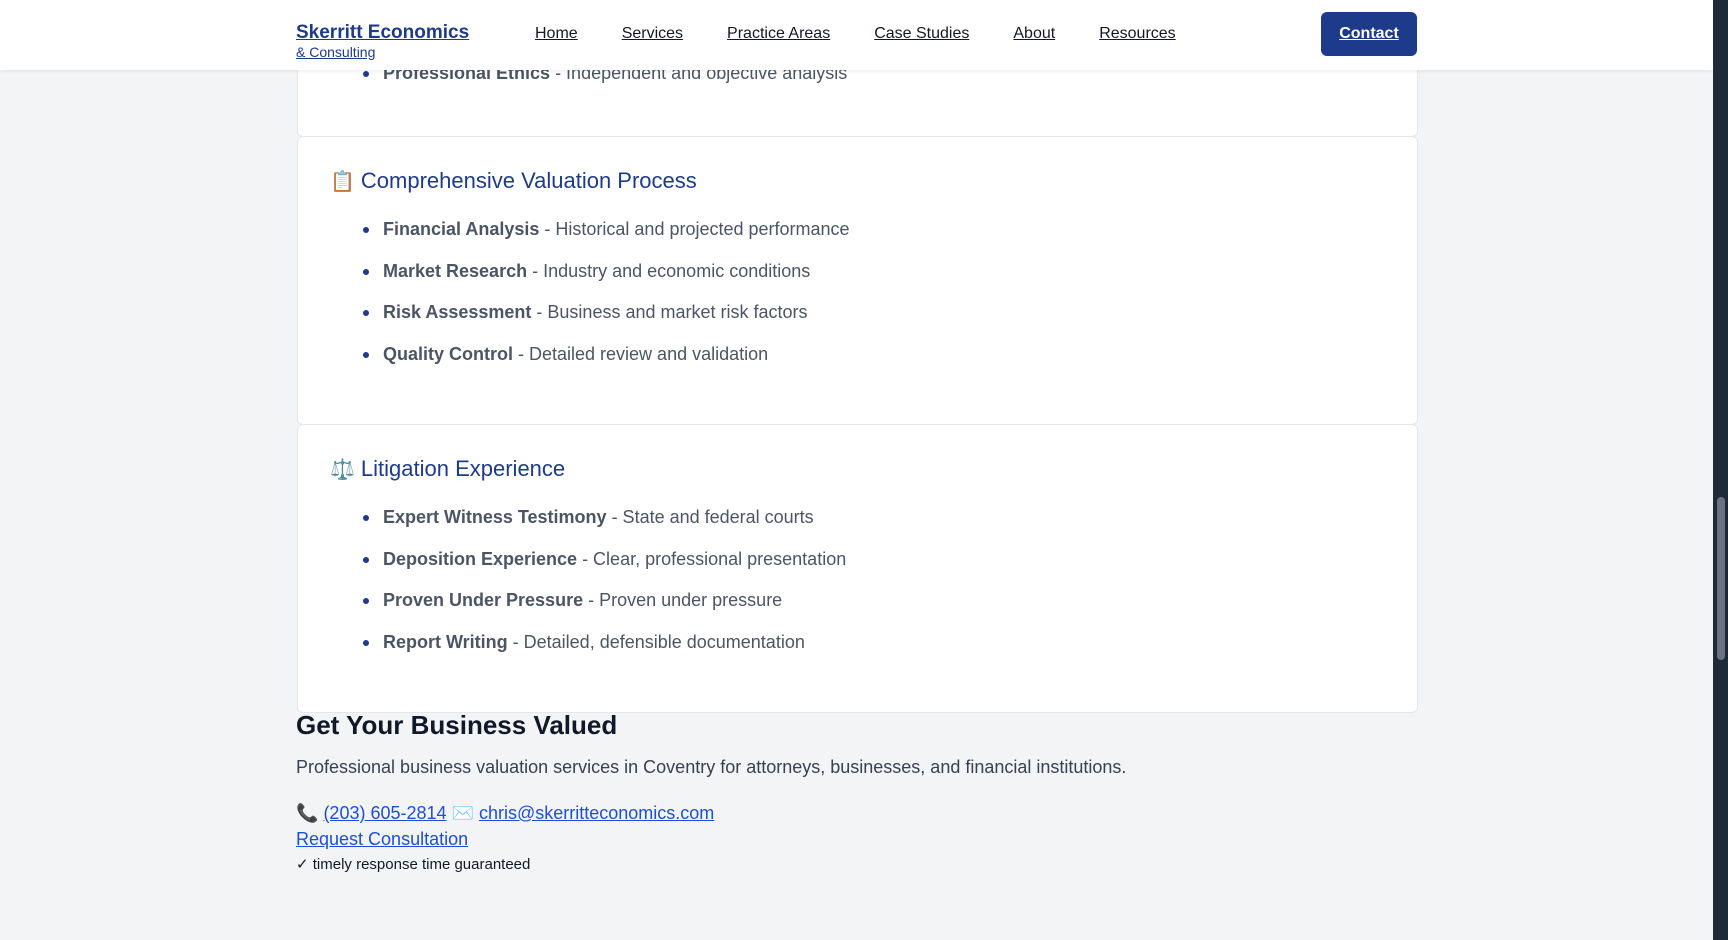 The image size is (1728, 940). Describe the element at coordinates (694, 229) in the screenshot. I see `item-desc: - Historical and projected performance` at that location.